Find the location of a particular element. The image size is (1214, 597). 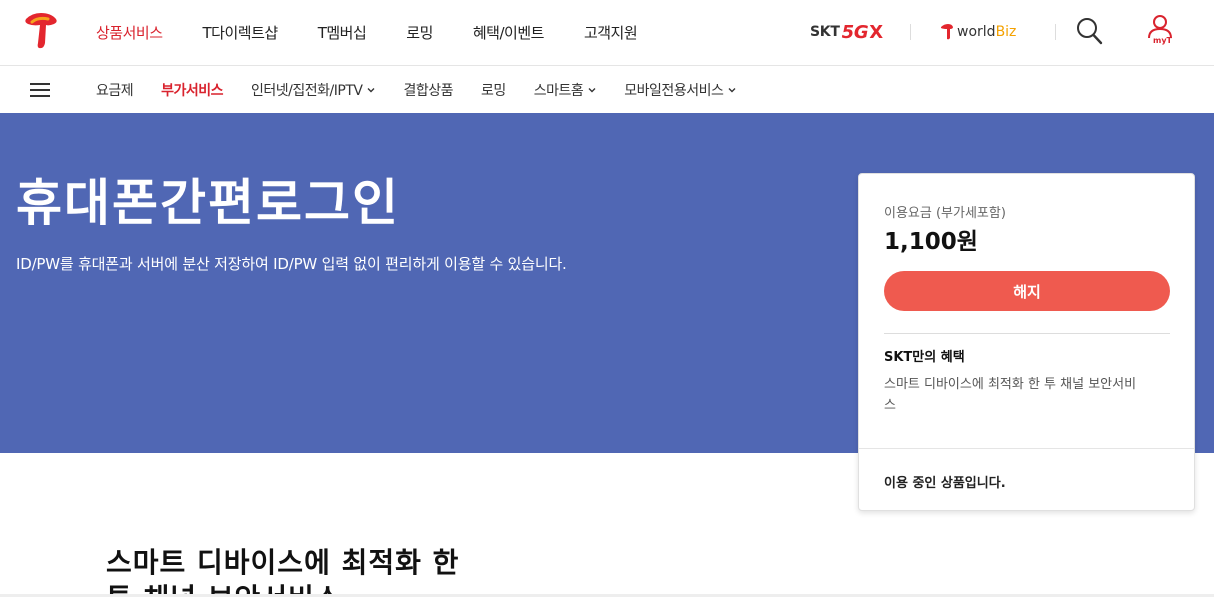

lnb-item-addon-services: 부가서비스 is located at coordinates (192, 90).